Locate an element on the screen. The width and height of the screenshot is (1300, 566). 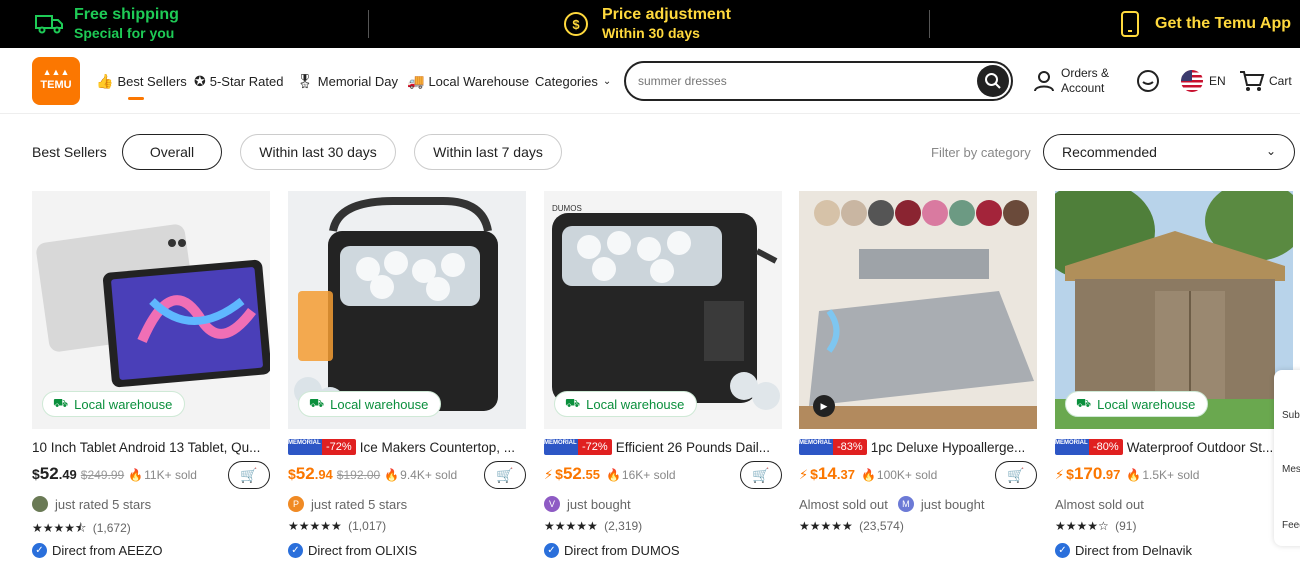
nav-five-star: ✪ 5-Star Rated is located at coordinates (238, 81).